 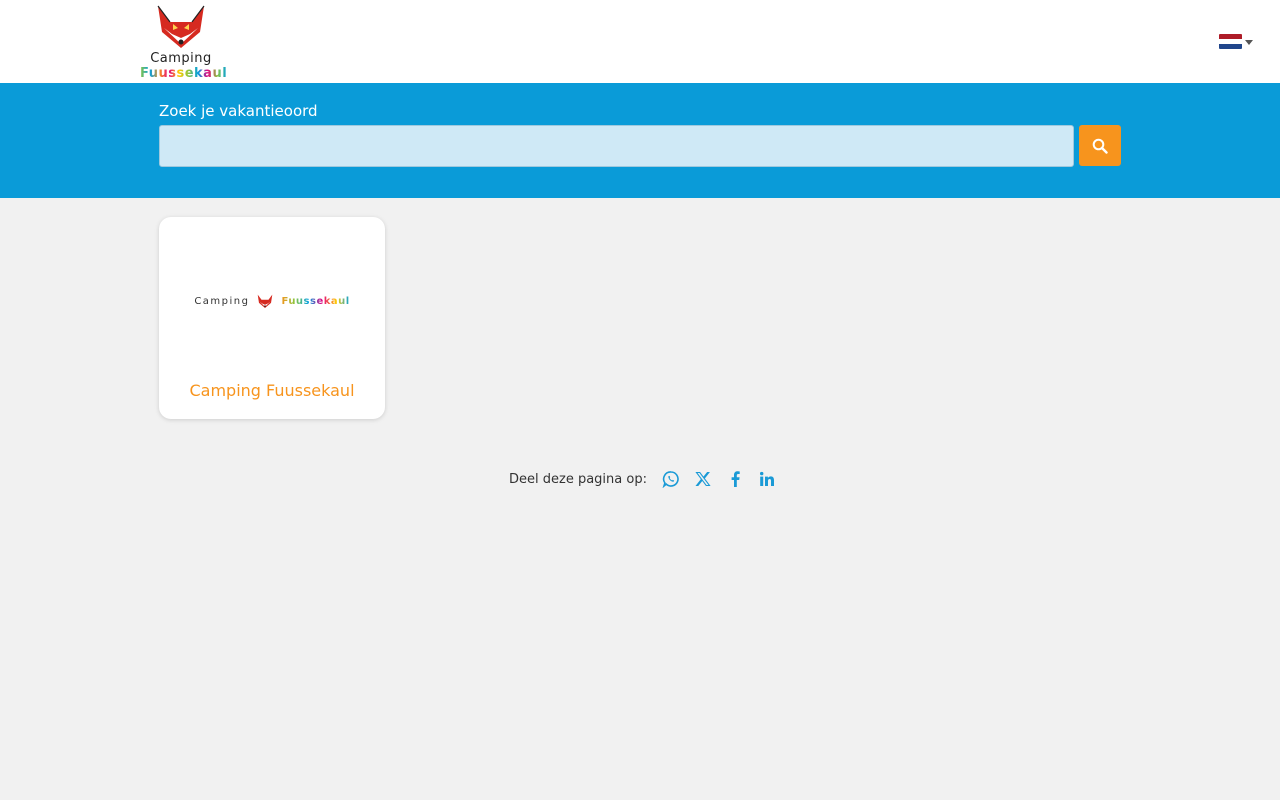 I want to click on facebook-icon, so click(x=735, y=479).